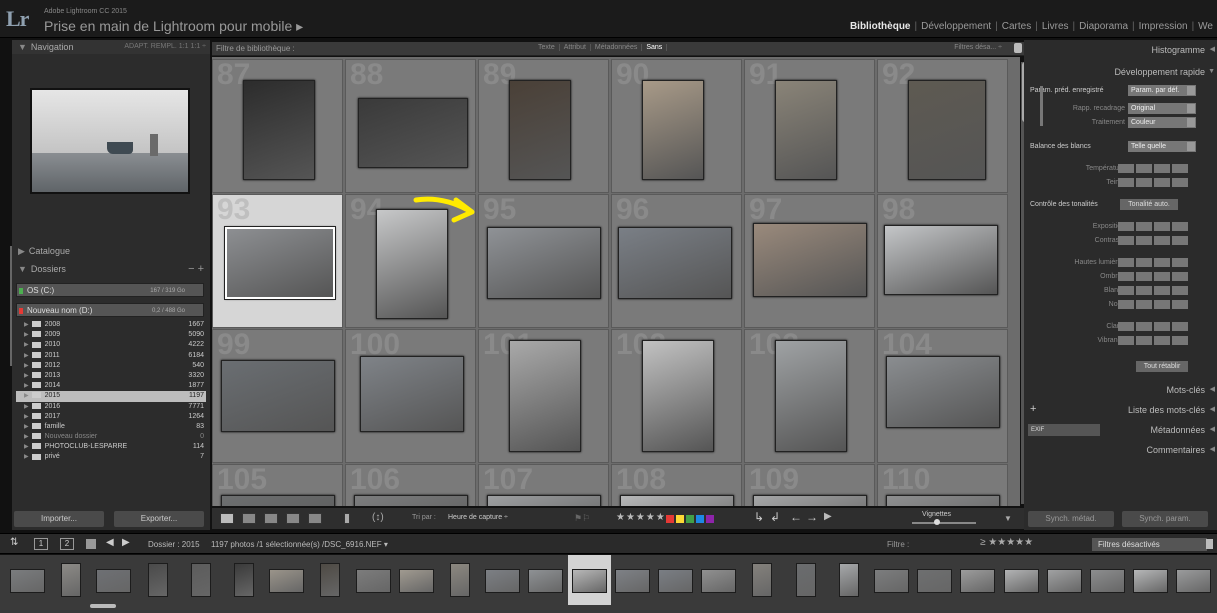  I want to click on grid-cell: 93, so click(277, 260).